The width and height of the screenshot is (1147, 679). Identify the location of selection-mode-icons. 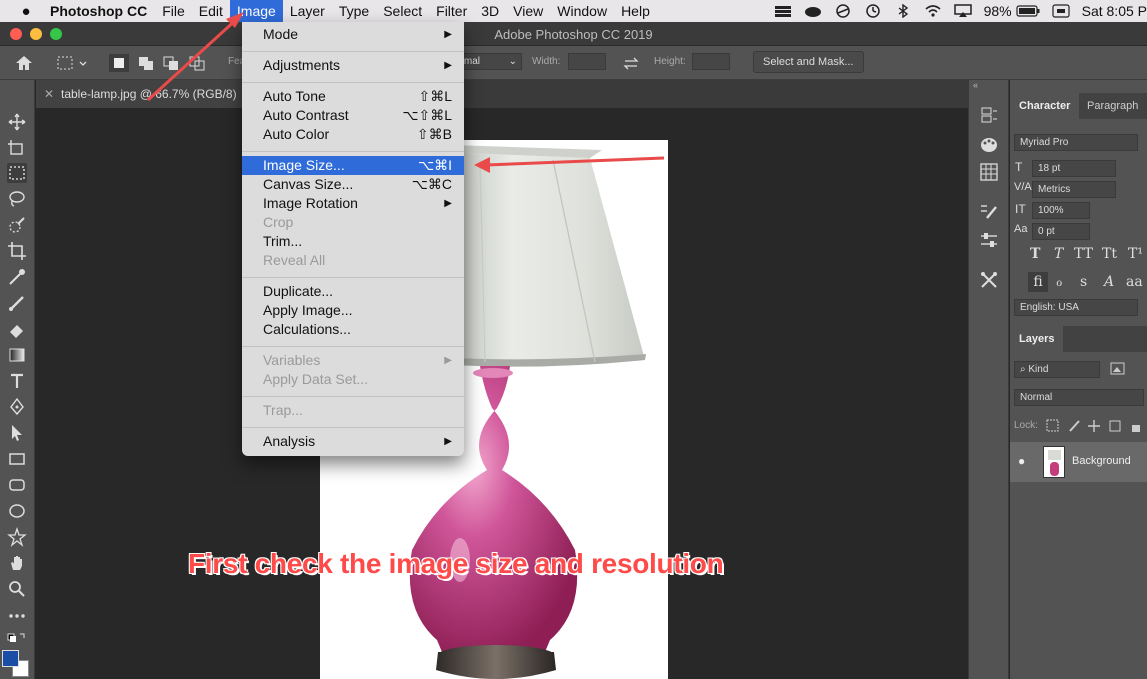
(158, 63).